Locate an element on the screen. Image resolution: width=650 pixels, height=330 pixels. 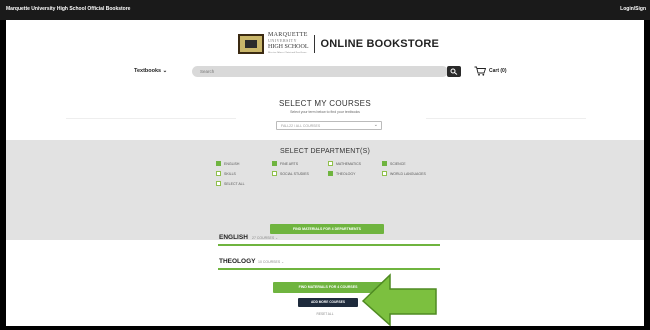
search-input: Search is located at coordinates (320, 71).